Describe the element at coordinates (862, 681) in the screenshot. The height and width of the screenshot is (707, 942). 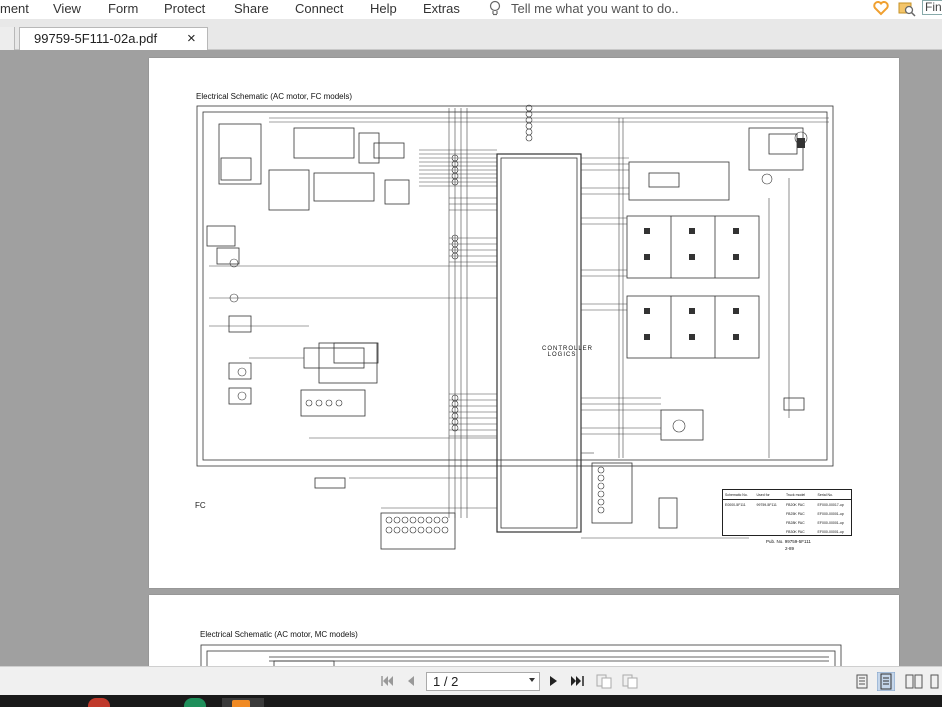
I see `single-page-view-icon` at that location.